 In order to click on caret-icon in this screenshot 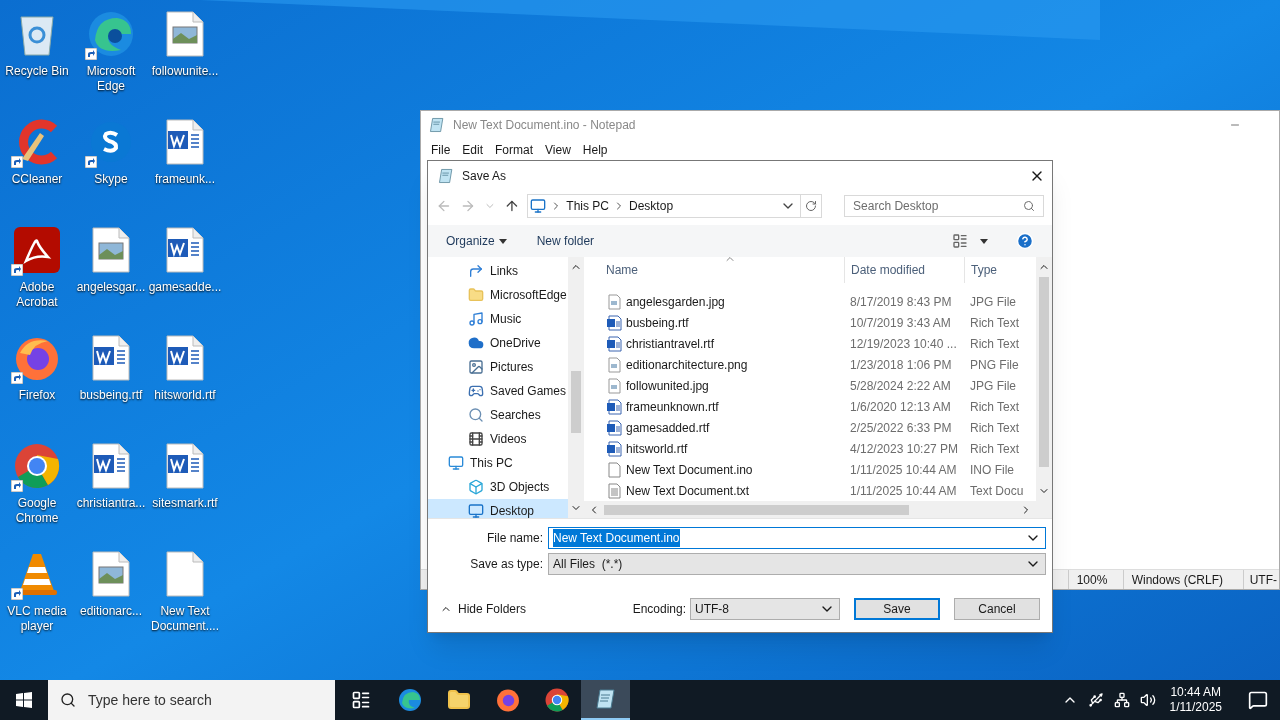, I will do `click(984, 241)`.